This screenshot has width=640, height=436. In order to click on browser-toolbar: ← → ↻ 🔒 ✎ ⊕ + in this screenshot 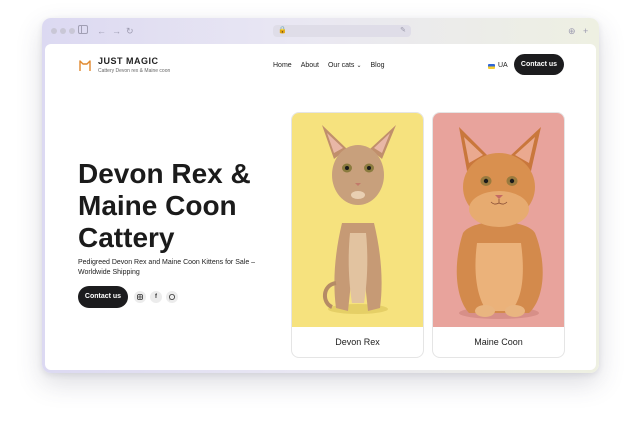, I will do `click(320, 31)`.